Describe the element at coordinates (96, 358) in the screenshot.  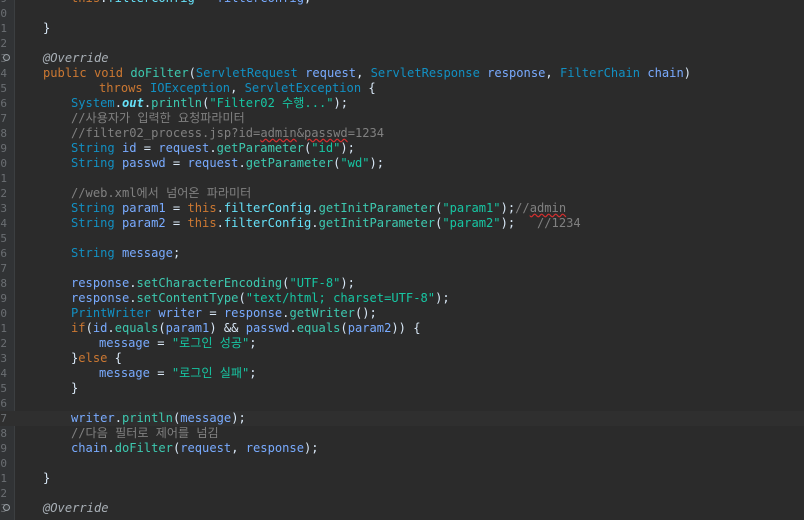
I see `code-line: }else {` at that location.